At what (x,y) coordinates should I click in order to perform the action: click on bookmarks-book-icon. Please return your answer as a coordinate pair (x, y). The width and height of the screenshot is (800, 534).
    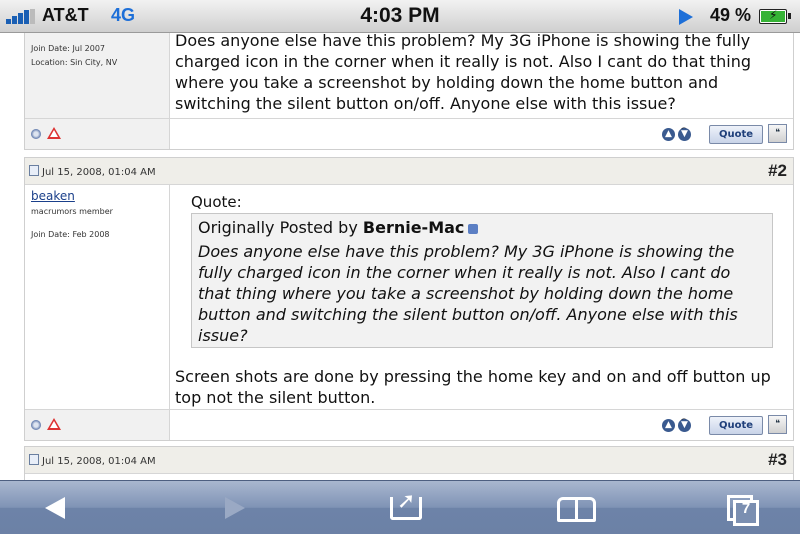
    Looking at the image, I should click on (573, 507).